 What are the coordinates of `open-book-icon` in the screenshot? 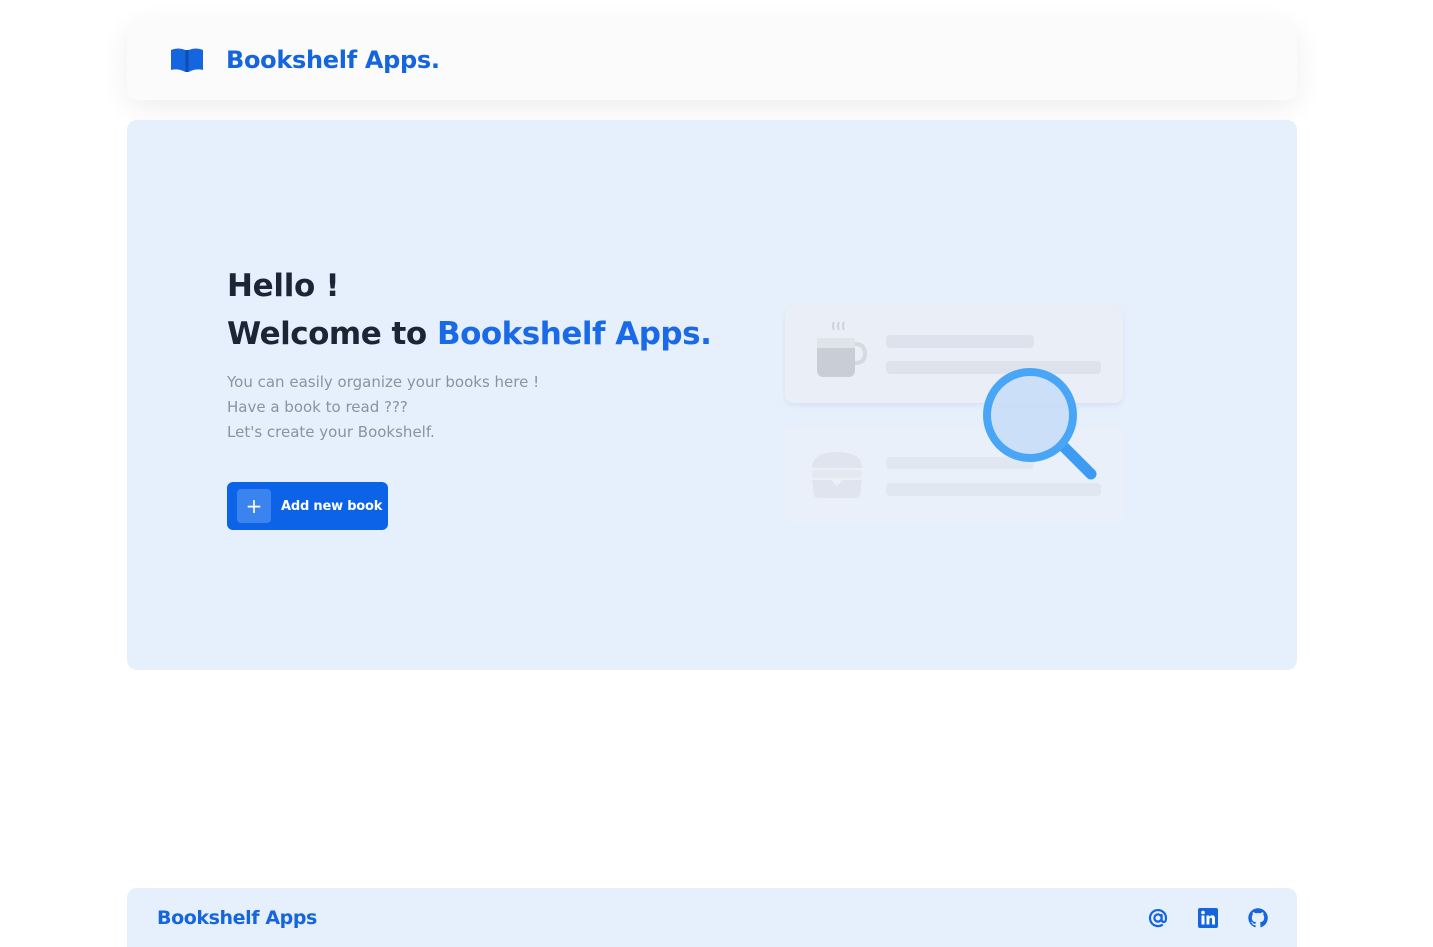 It's located at (187, 60).